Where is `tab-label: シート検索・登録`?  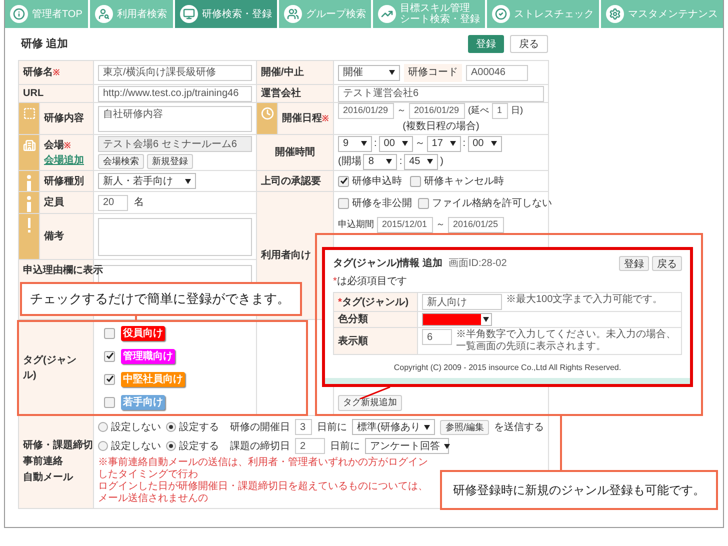 tab-label: シート検索・登録 is located at coordinates (440, 19).